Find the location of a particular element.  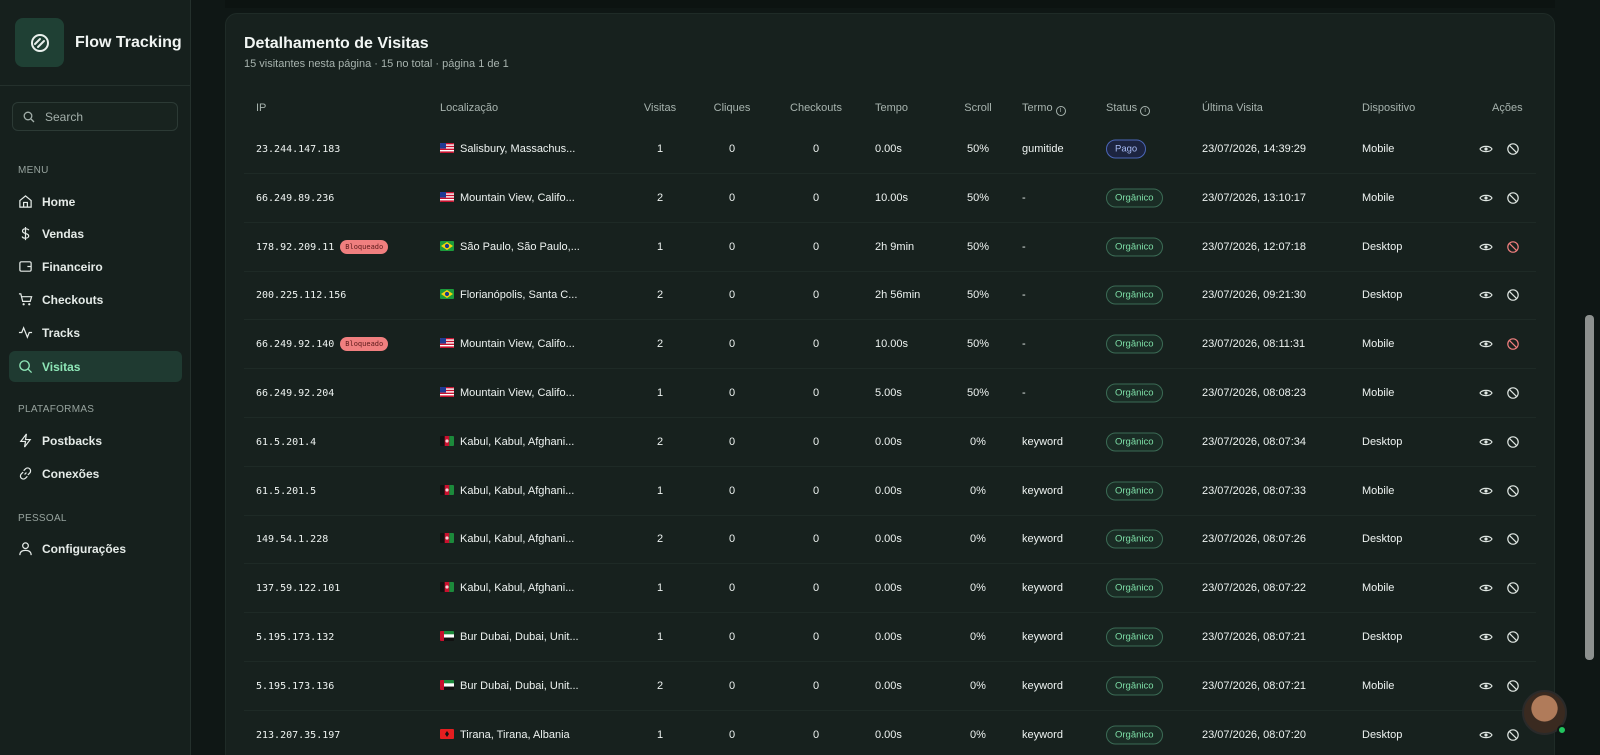

sidebar-item-visitas: Visitas is located at coordinates (95, 366).